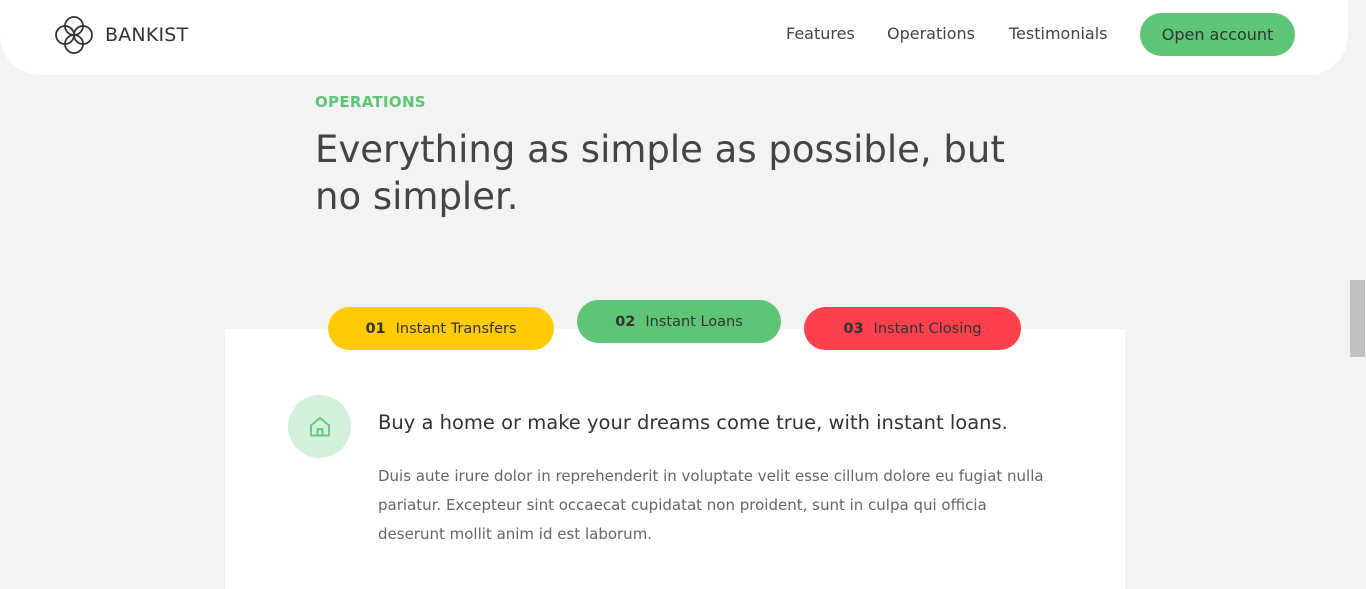  Describe the element at coordinates (456, 328) in the screenshot. I see `tab-label: Instant Transfers` at that location.